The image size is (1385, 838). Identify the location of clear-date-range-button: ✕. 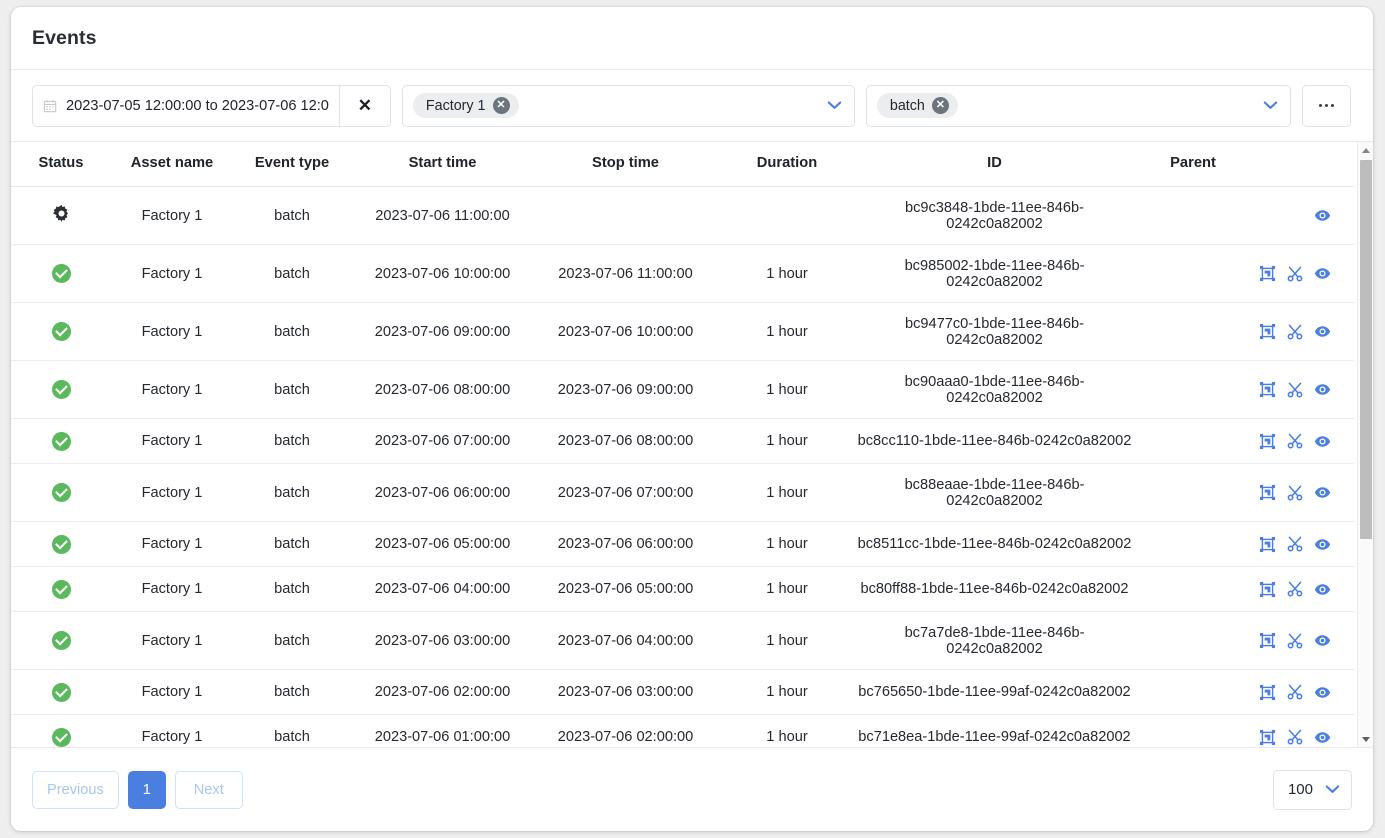
(364, 105).